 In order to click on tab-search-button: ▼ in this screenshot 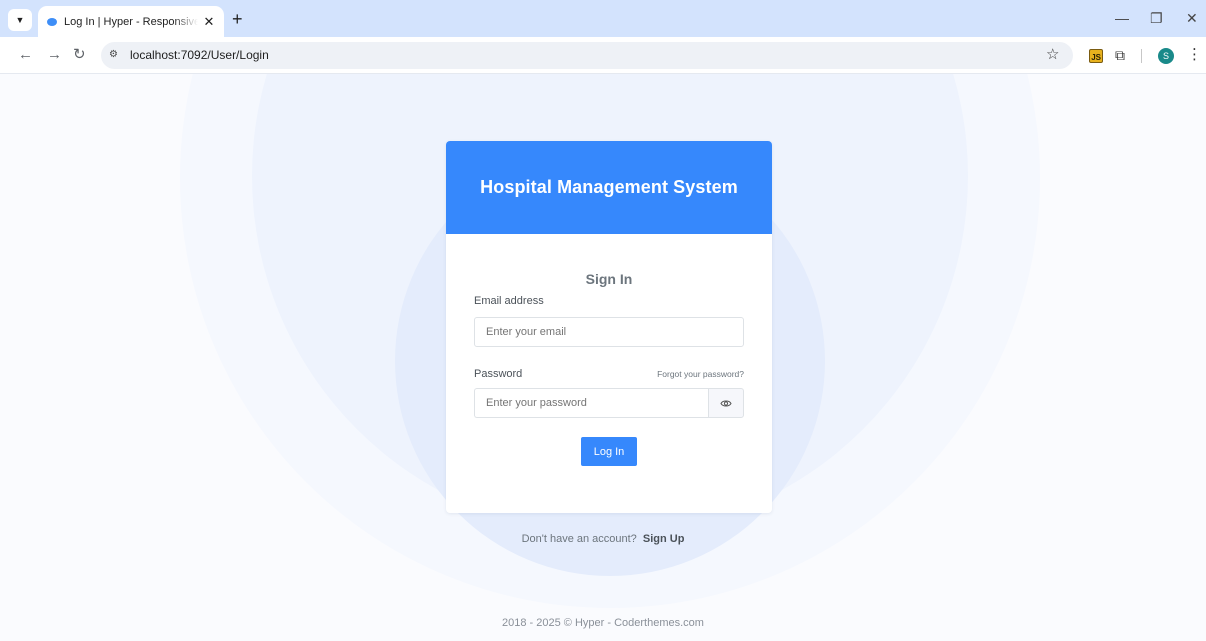, I will do `click(20, 20)`.